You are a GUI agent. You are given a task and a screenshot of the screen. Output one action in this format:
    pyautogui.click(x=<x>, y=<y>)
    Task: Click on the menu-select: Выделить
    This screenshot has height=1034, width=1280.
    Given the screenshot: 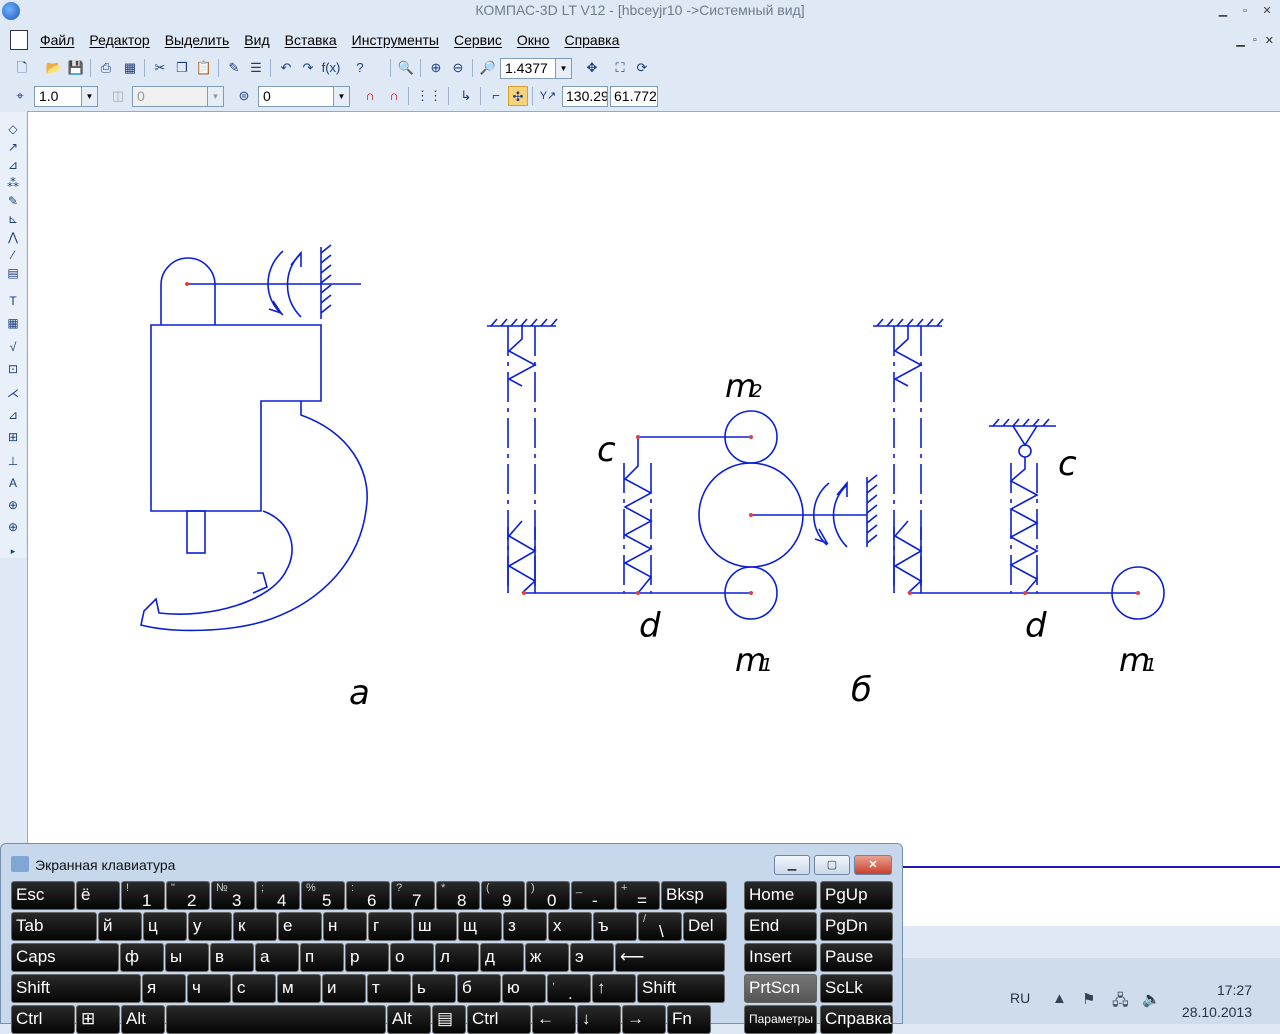 What is the action you would take?
    pyautogui.click(x=197, y=40)
    